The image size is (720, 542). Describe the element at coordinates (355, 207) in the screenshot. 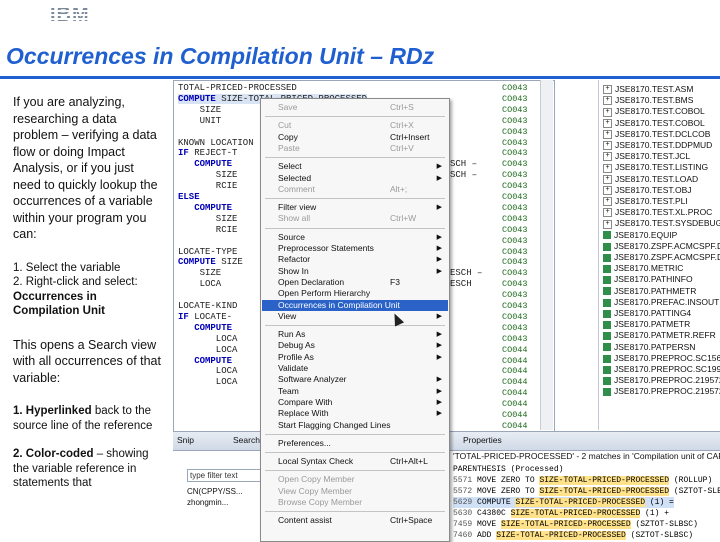

I see `menu-item: Filter view ▶` at that location.